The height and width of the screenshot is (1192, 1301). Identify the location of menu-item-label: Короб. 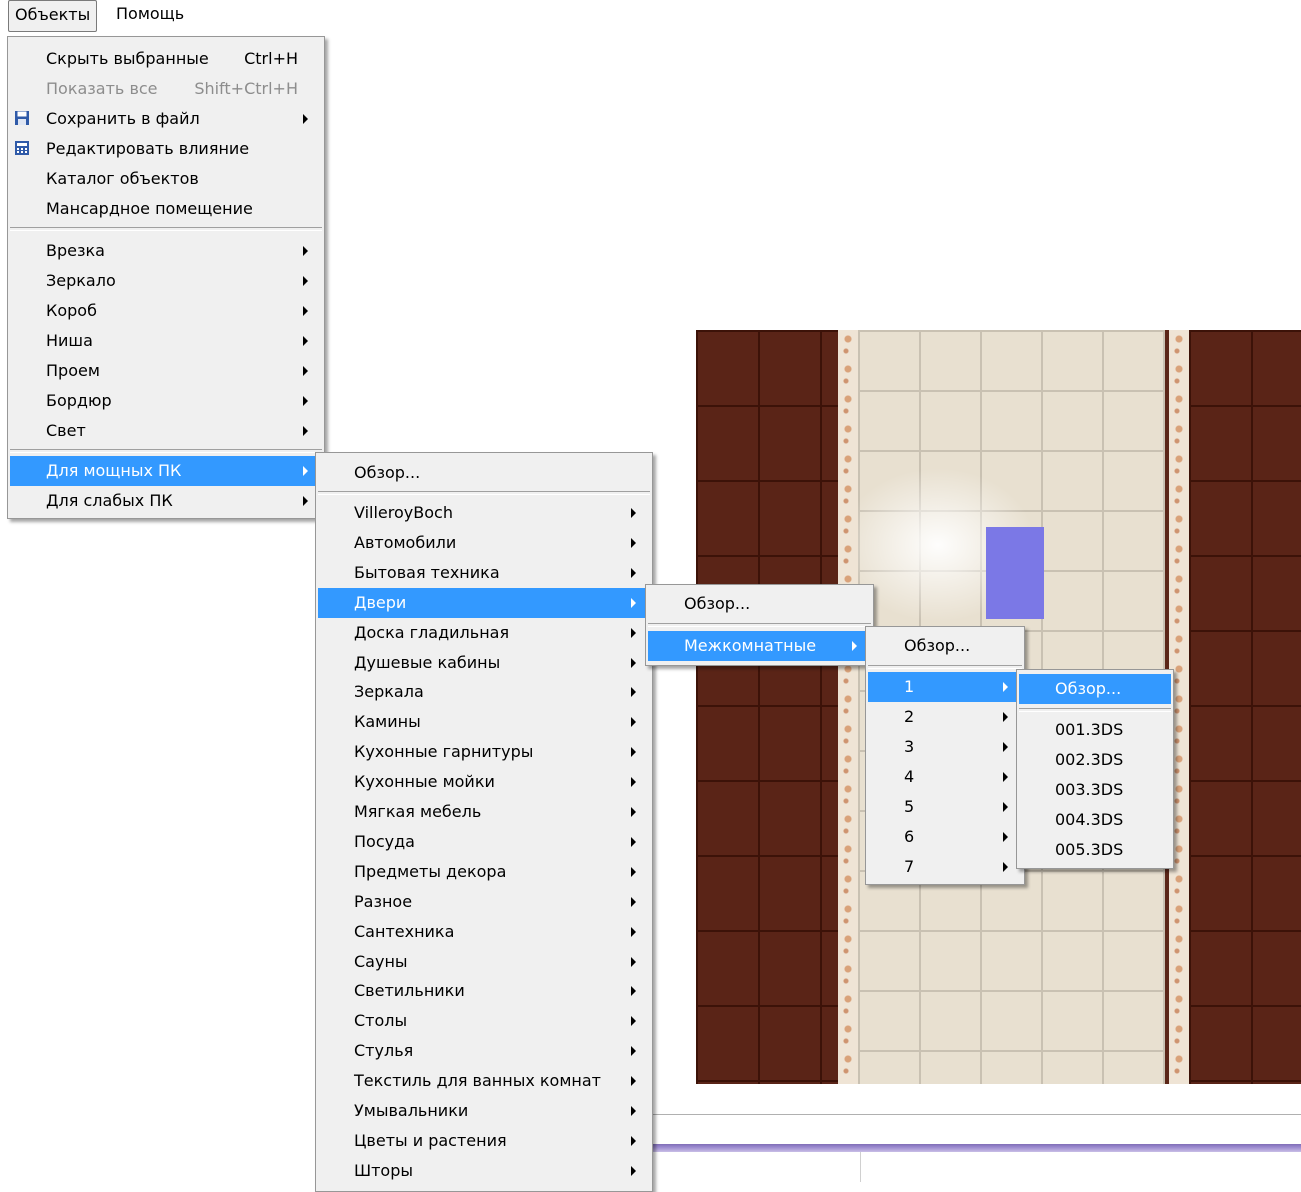
(71, 310).